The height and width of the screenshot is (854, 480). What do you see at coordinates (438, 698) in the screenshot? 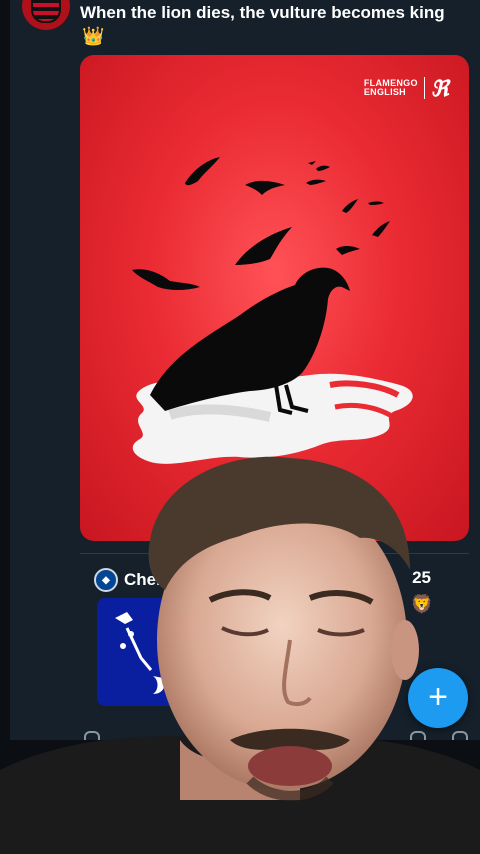
I see `compose-button: +` at bounding box center [438, 698].